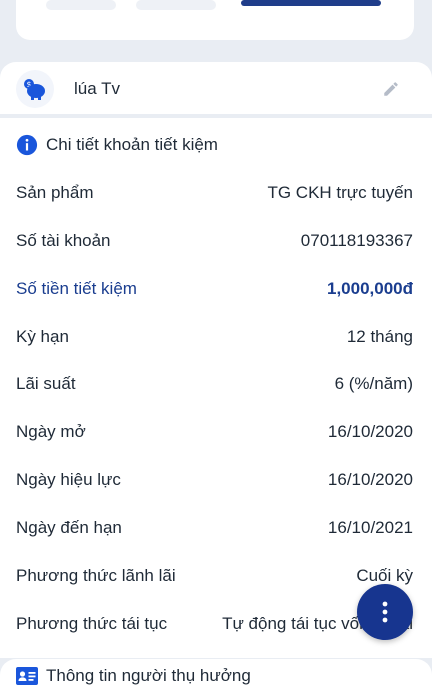 This screenshot has height=699, width=432. What do you see at coordinates (214, 383) in the screenshot?
I see `row-interest-rate: Lãi suất 6 (%/năm)` at bounding box center [214, 383].